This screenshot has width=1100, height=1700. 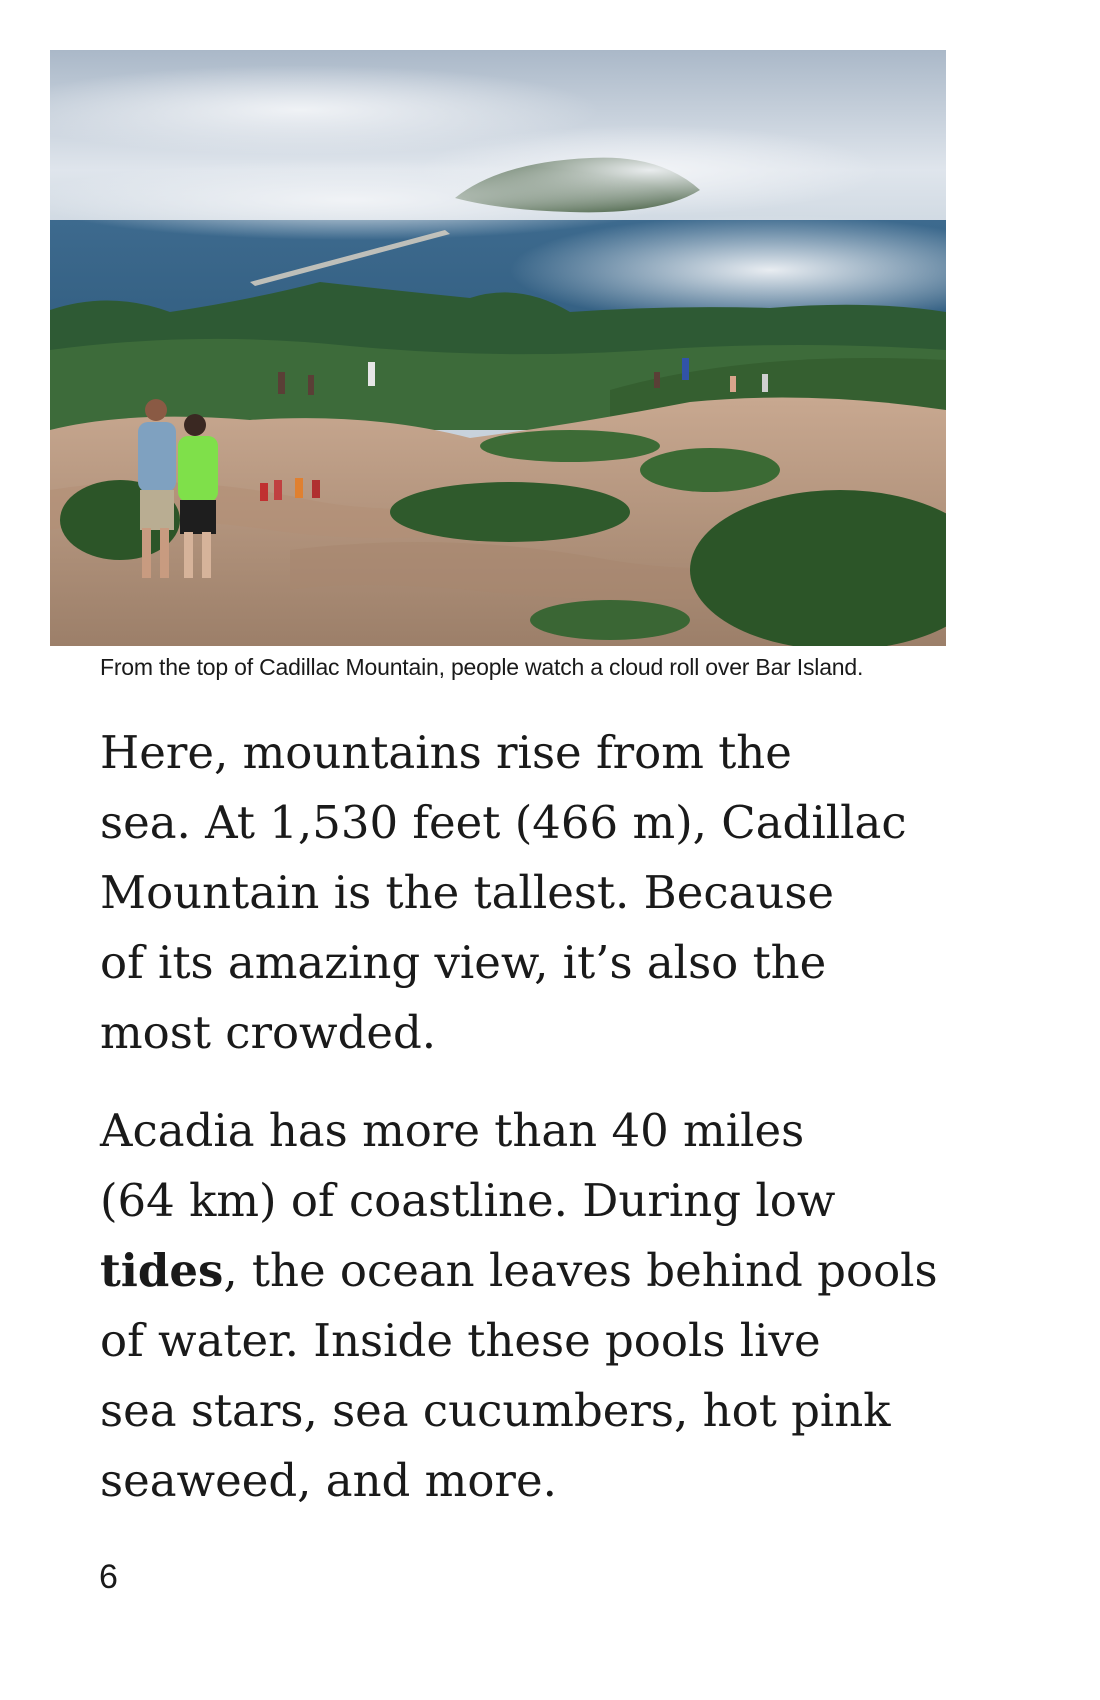 What do you see at coordinates (452, 1130) in the screenshot?
I see `text-line: Acadia has more than 40 miles` at bounding box center [452, 1130].